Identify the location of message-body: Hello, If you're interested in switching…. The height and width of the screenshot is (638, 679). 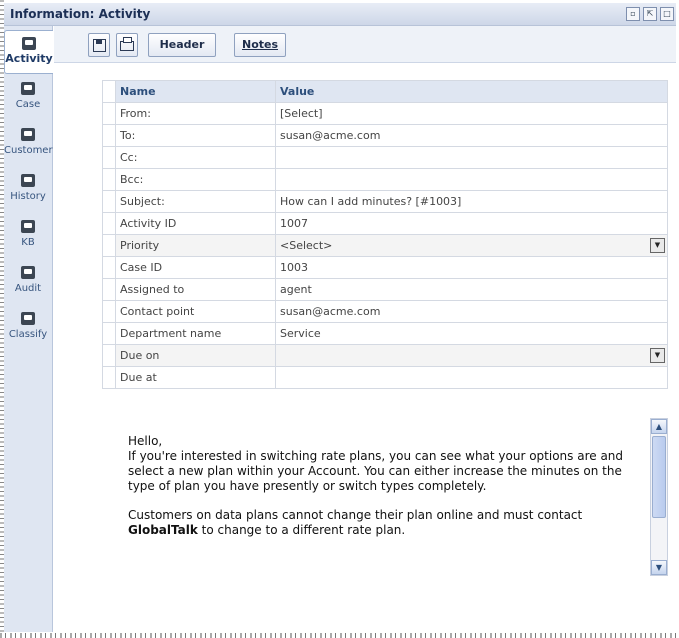
(383, 493).